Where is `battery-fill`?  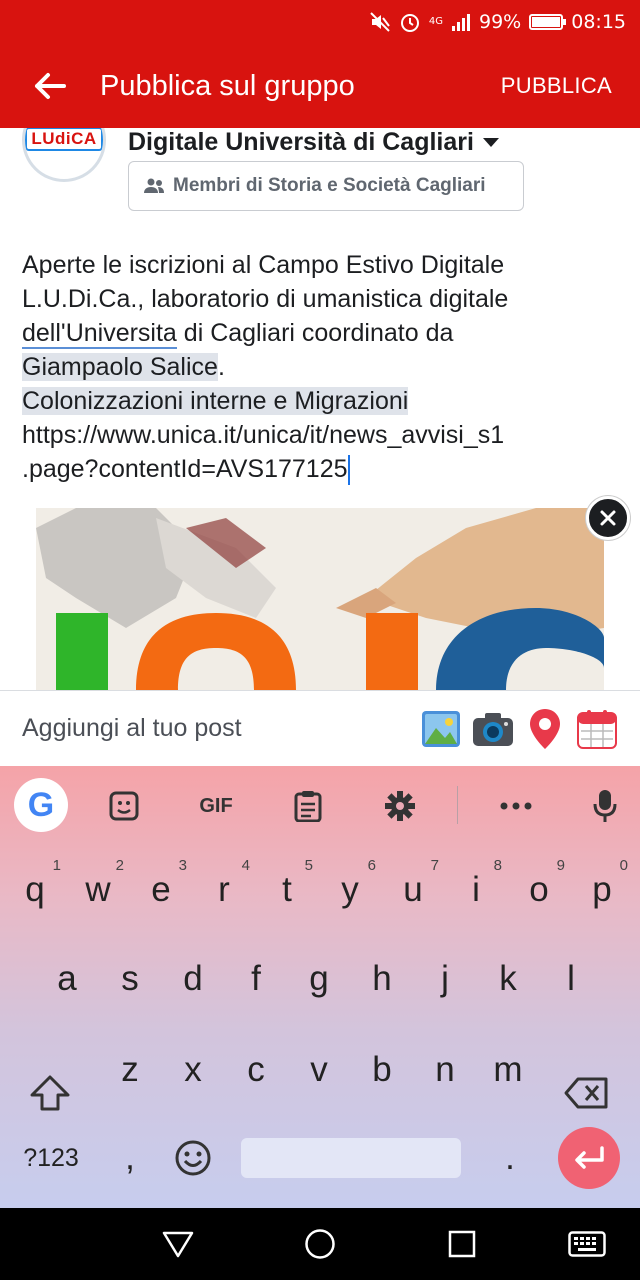
battery-fill is located at coordinates (546, 22).